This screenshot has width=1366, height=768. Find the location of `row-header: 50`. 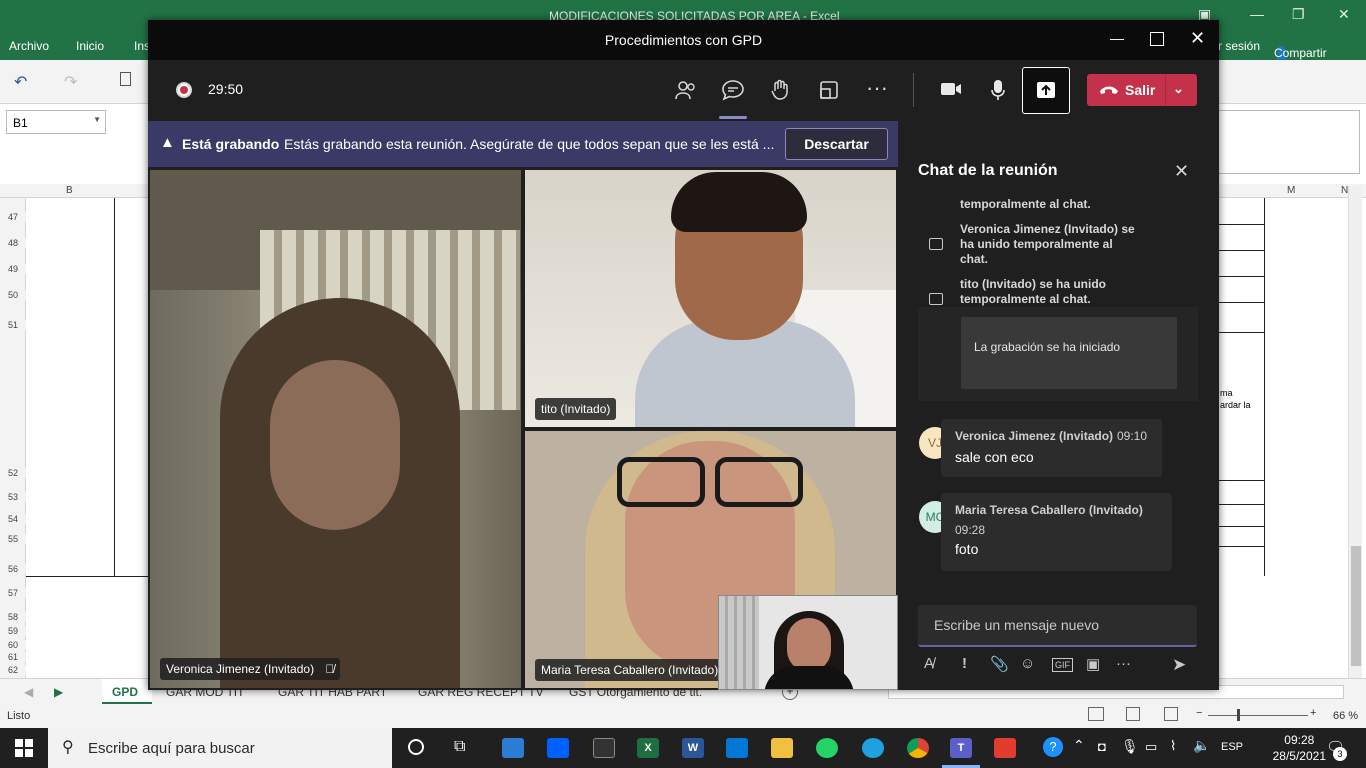

row-header: 50 is located at coordinates (13, 295).